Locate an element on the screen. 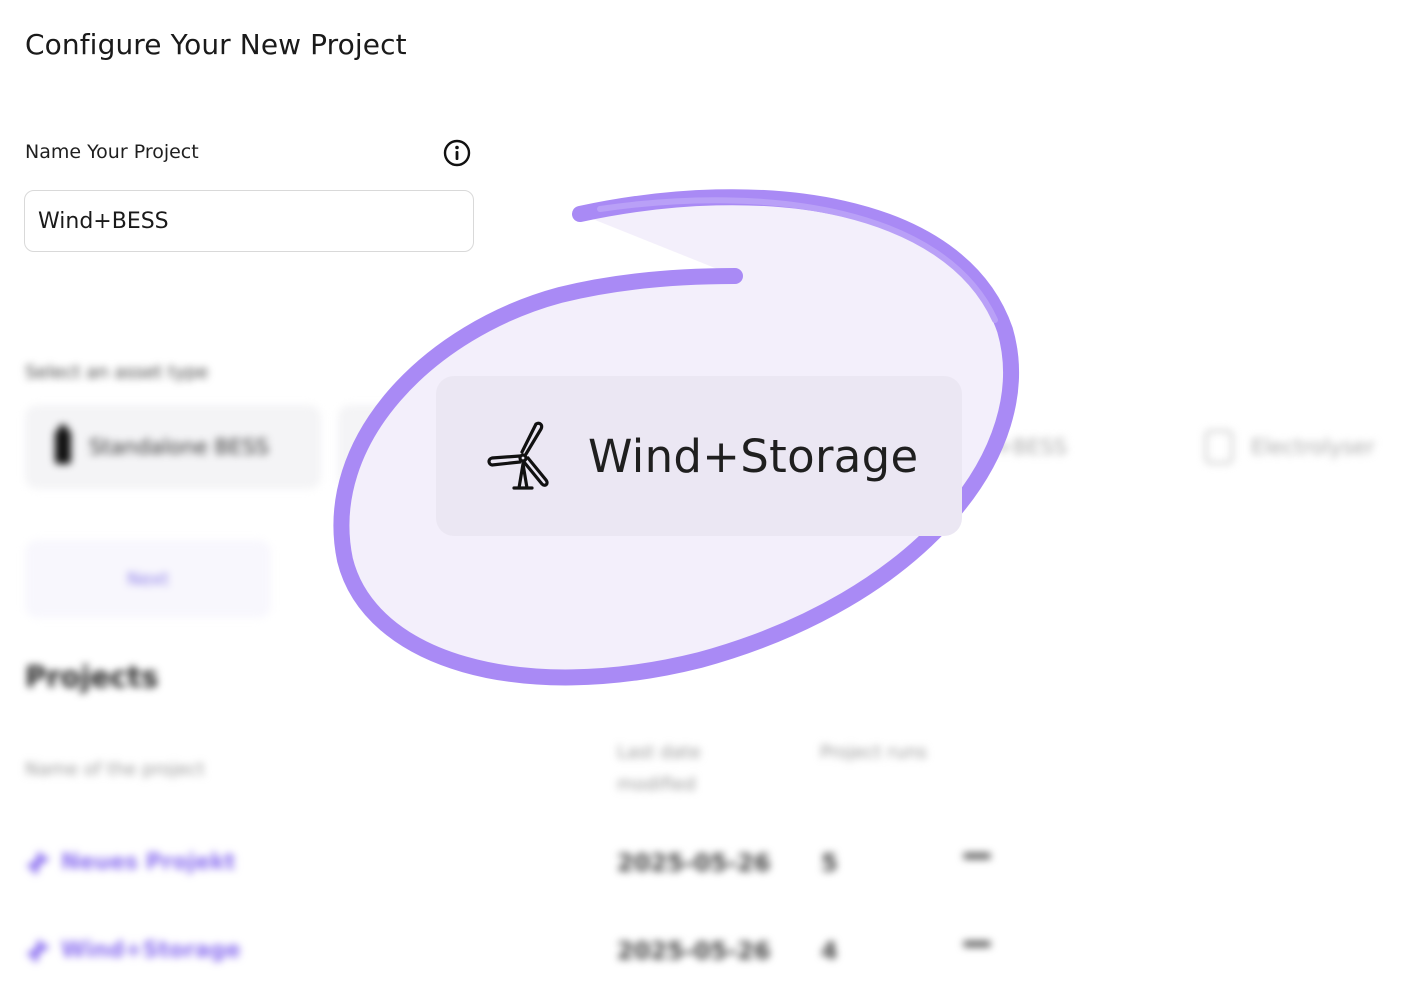 The width and height of the screenshot is (1412, 999). column-header-name: Name of the project is located at coordinates (115, 770).